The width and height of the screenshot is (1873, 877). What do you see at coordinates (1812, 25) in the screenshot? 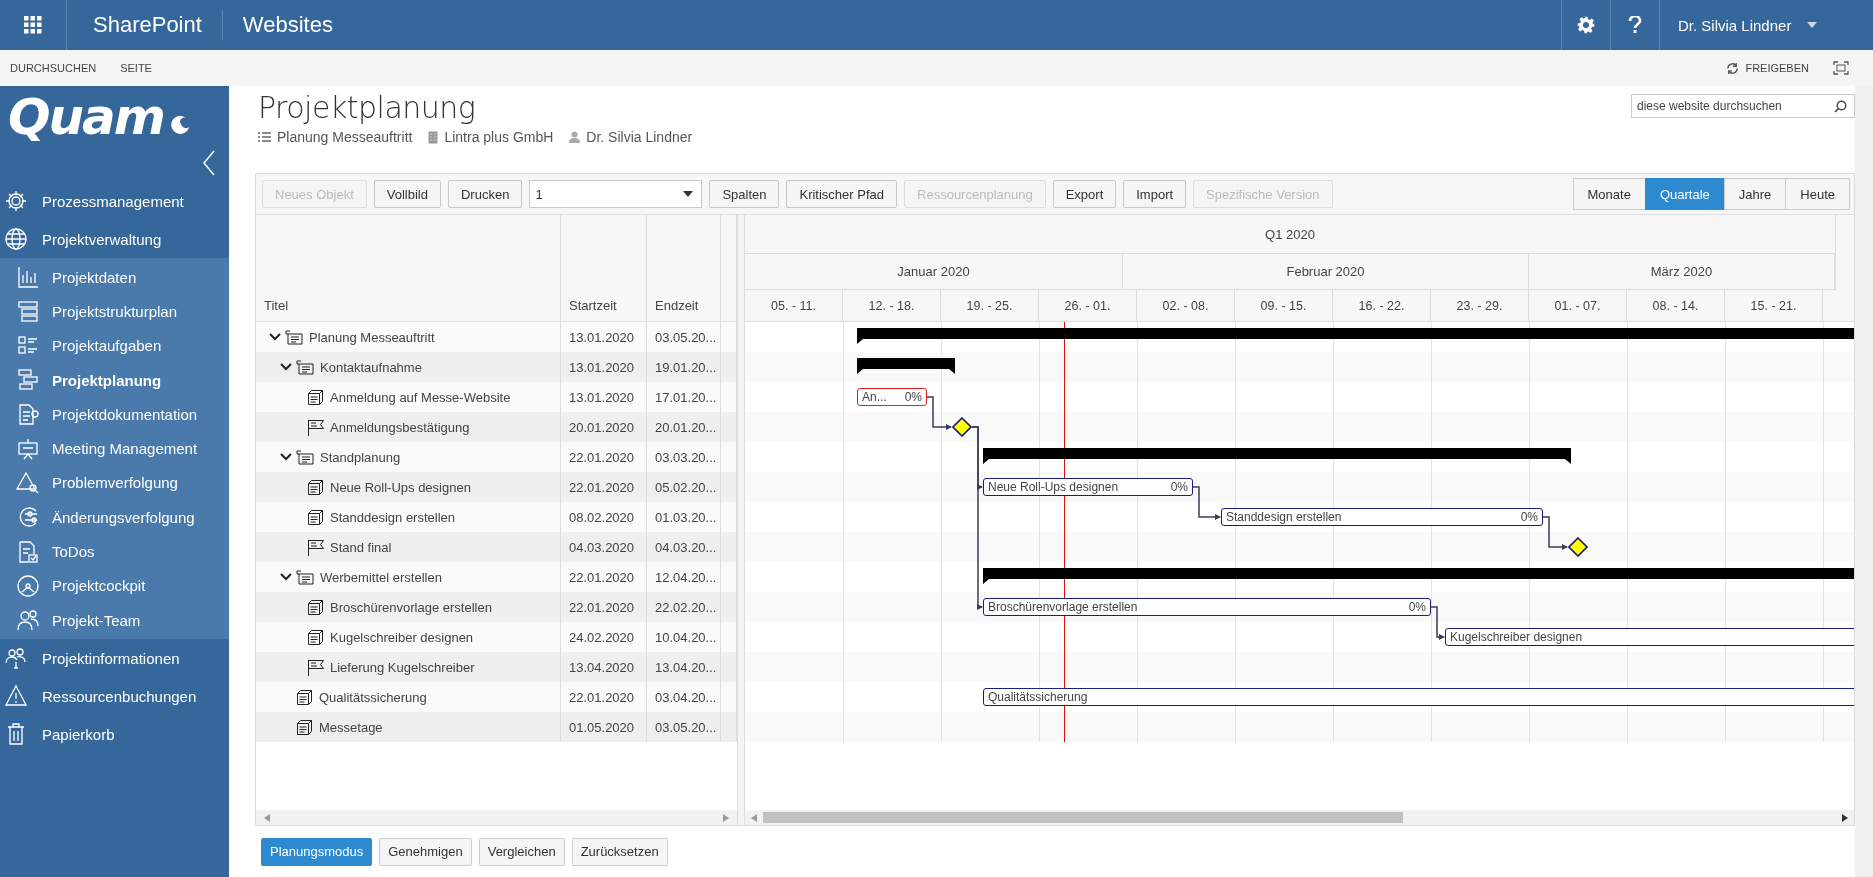
I see `caret-icon` at bounding box center [1812, 25].